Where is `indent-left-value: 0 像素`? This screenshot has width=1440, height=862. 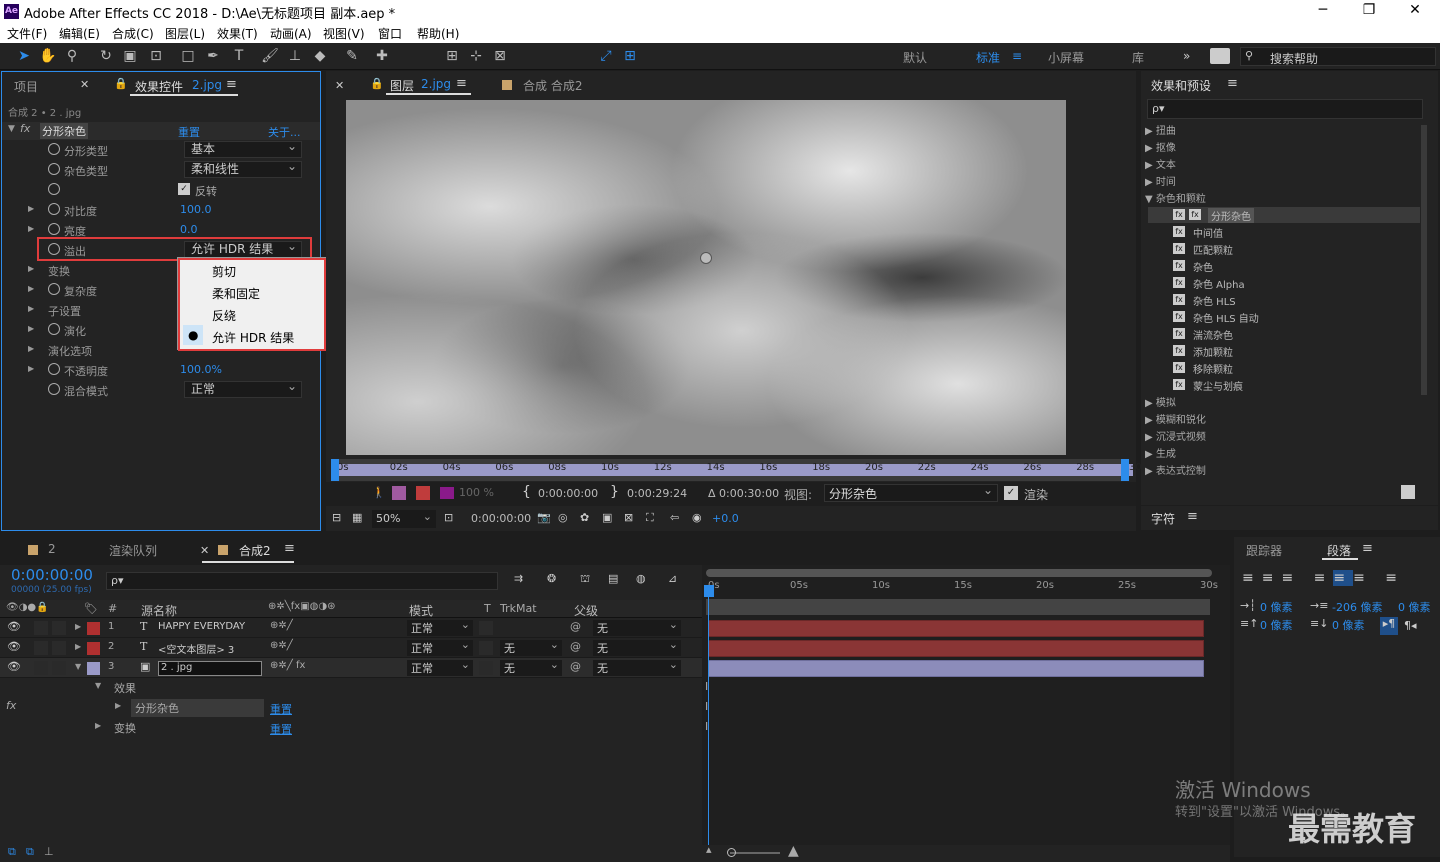
indent-left-value: 0 像素 is located at coordinates (1276, 607).